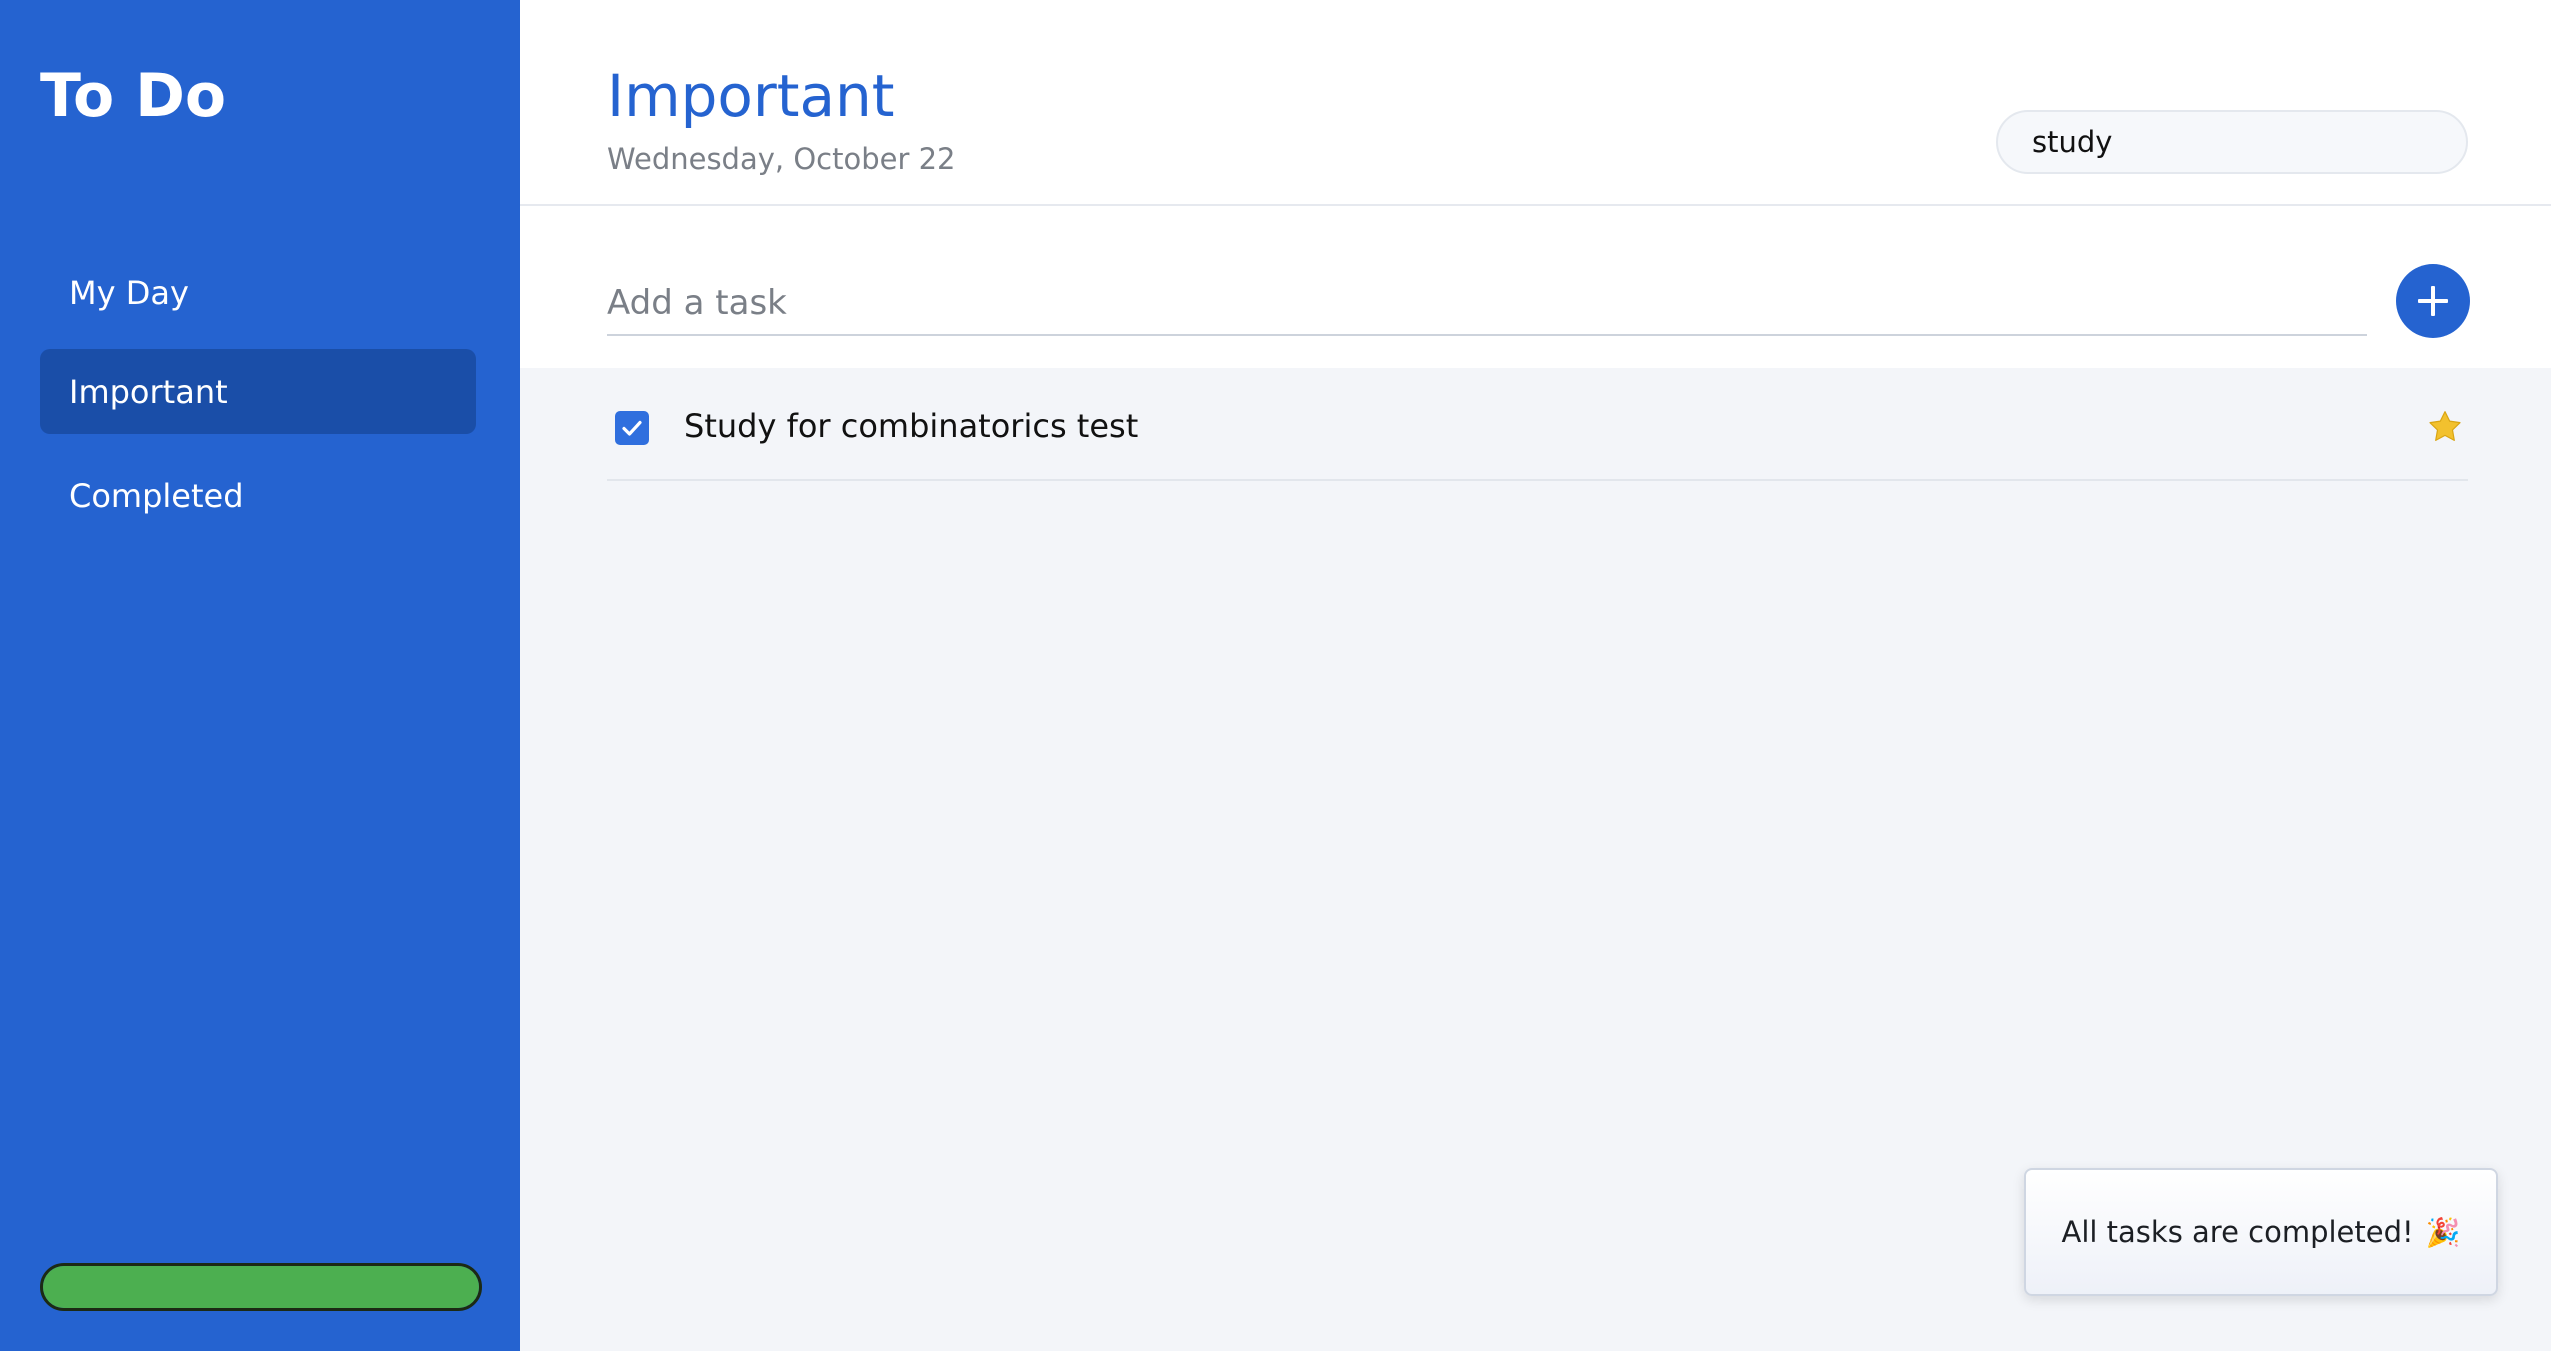  Describe the element at coordinates (2445, 427) in the screenshot. I see `star-icon` at that location.